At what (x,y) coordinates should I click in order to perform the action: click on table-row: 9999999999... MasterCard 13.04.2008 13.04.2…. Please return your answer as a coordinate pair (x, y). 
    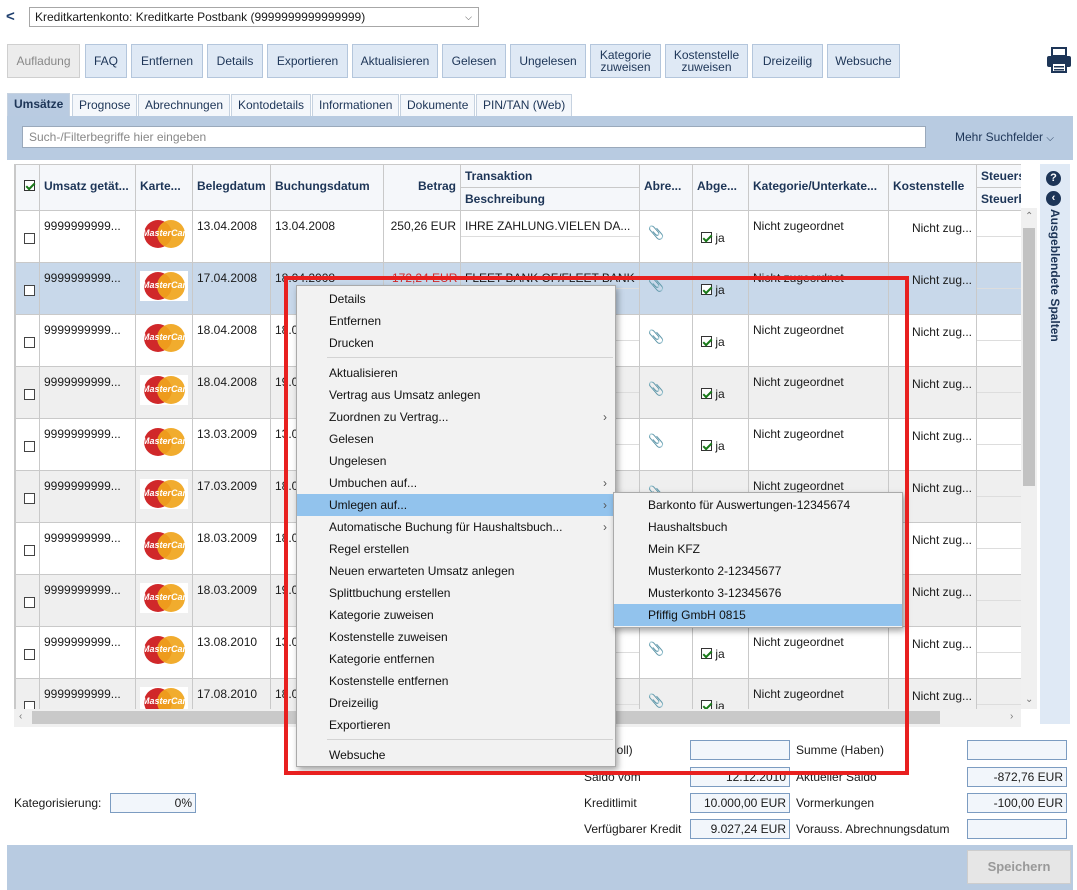
    Looking at the image, I should click on (518, 236).